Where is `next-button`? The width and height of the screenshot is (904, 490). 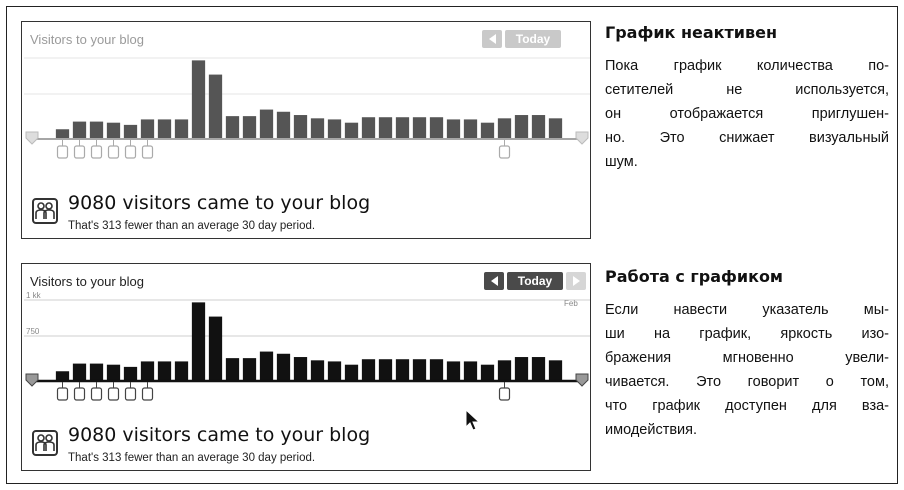 next-button is located at coordinates (576, 281).